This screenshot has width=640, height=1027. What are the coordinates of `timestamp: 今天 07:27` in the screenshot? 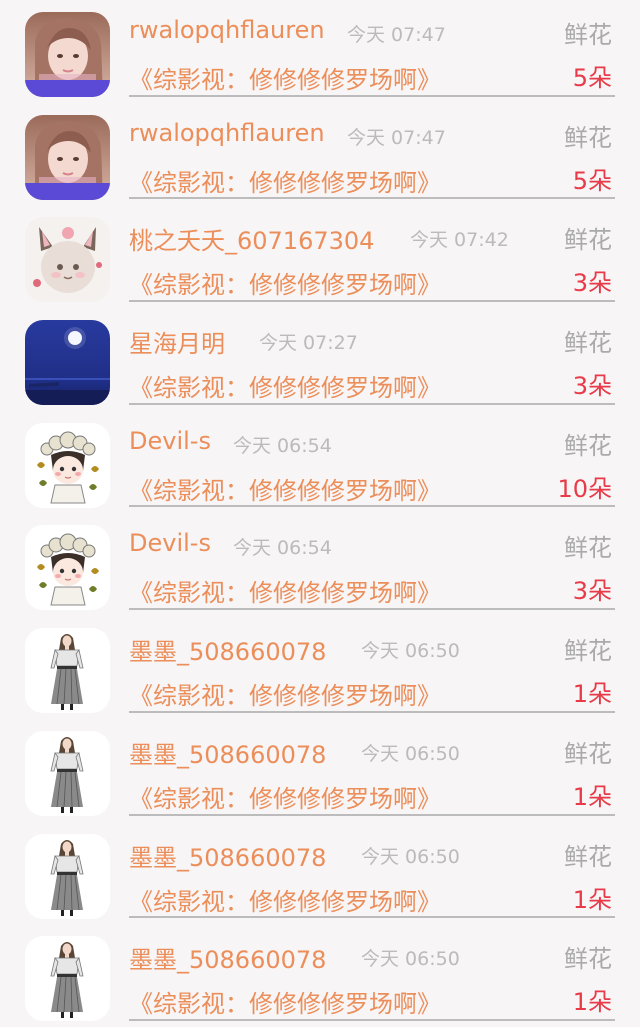 It's located at (308, 343).